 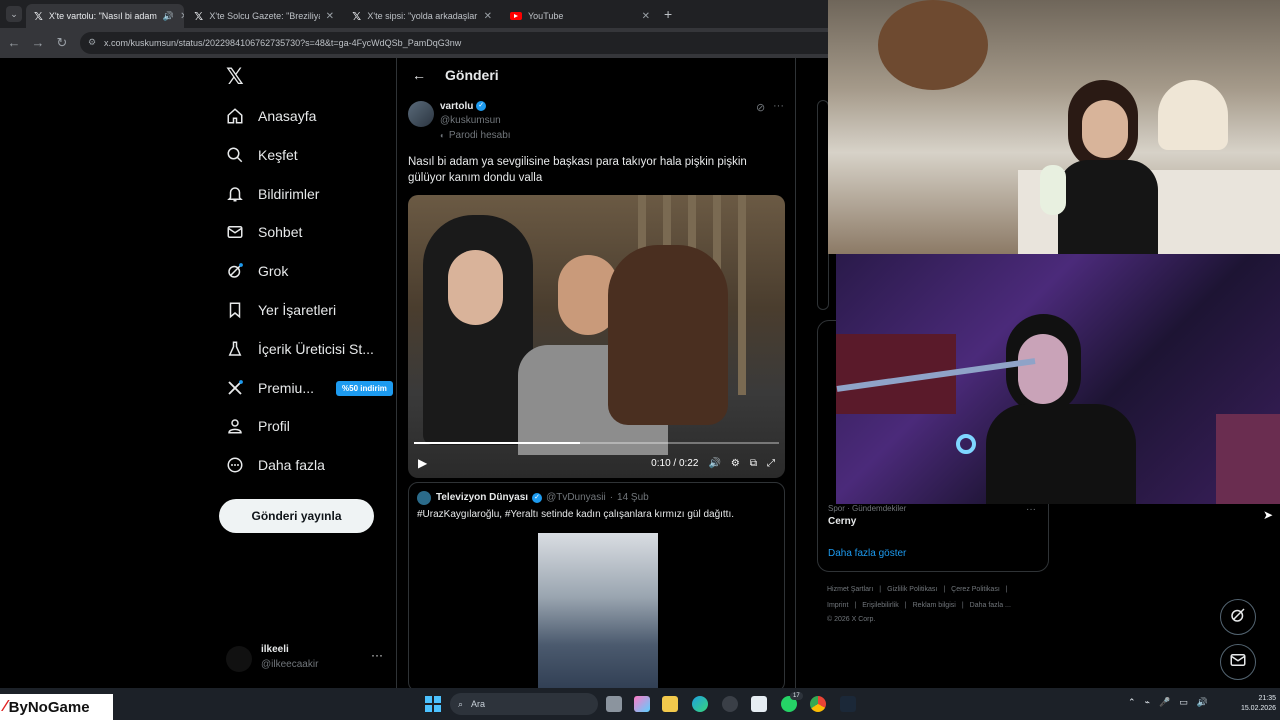 I want to click on account-switcher: ilkeeli @ilkeecaakir ···, so click(x=306, y=660).